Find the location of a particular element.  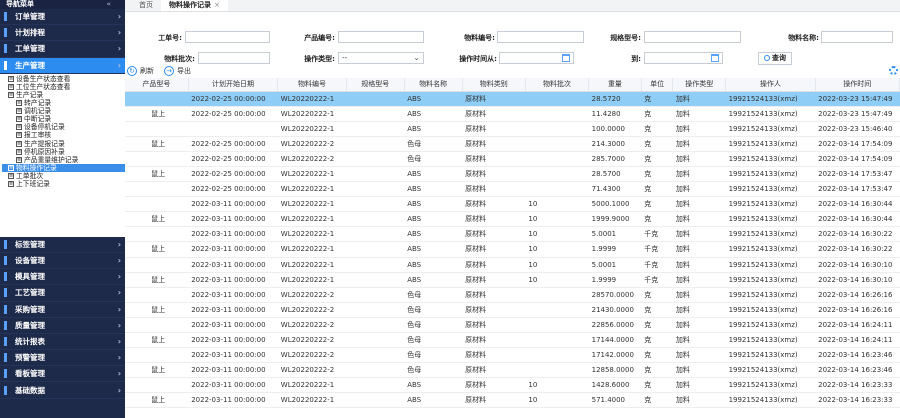

sidebar-menu-bottom-4: 采购管理 › is located at coordinates (62, 310).